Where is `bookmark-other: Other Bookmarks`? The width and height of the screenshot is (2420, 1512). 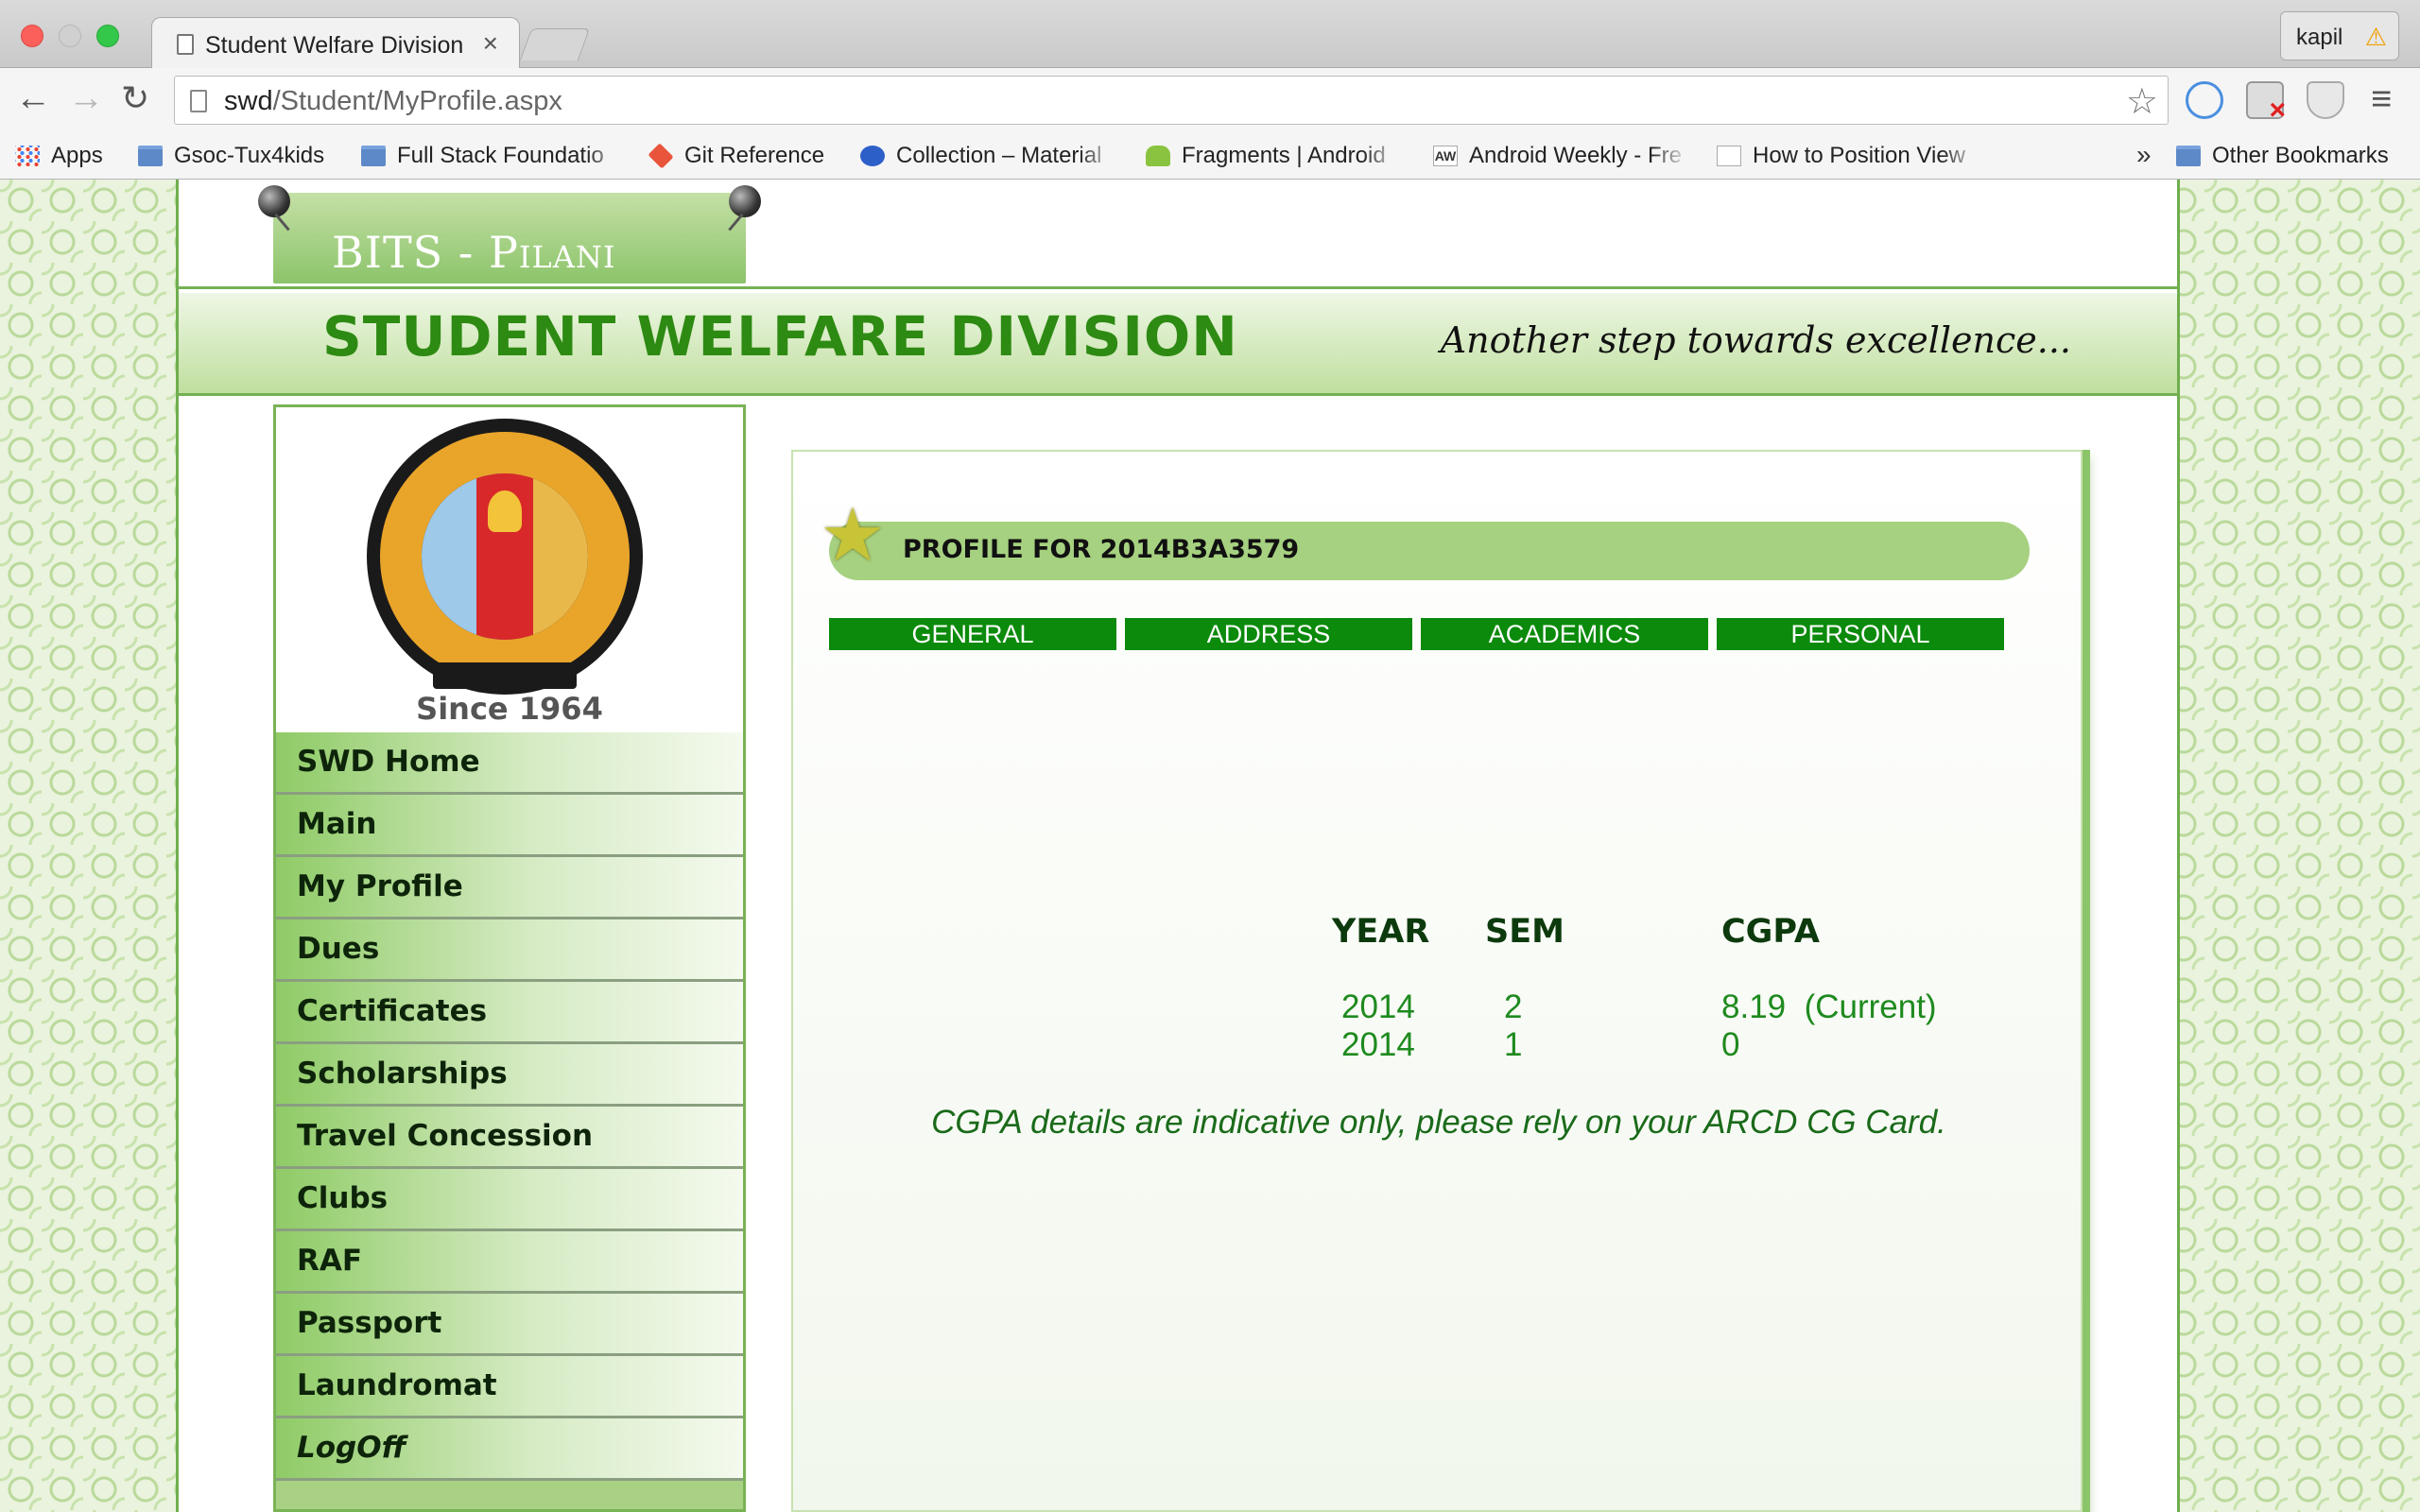
bookmark-other: Other Bookmarks is located at coordinates (2294, 156).